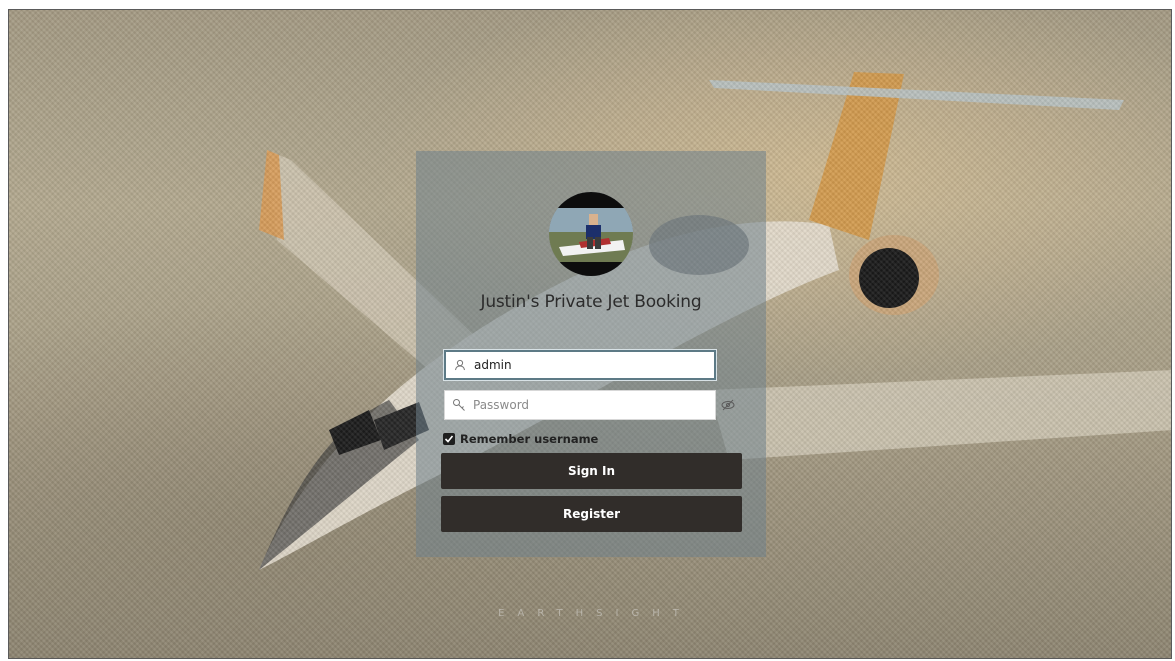 This screenshot has width=1175, height=661. I want to click on eye-slash-icon, so click(728, 405).